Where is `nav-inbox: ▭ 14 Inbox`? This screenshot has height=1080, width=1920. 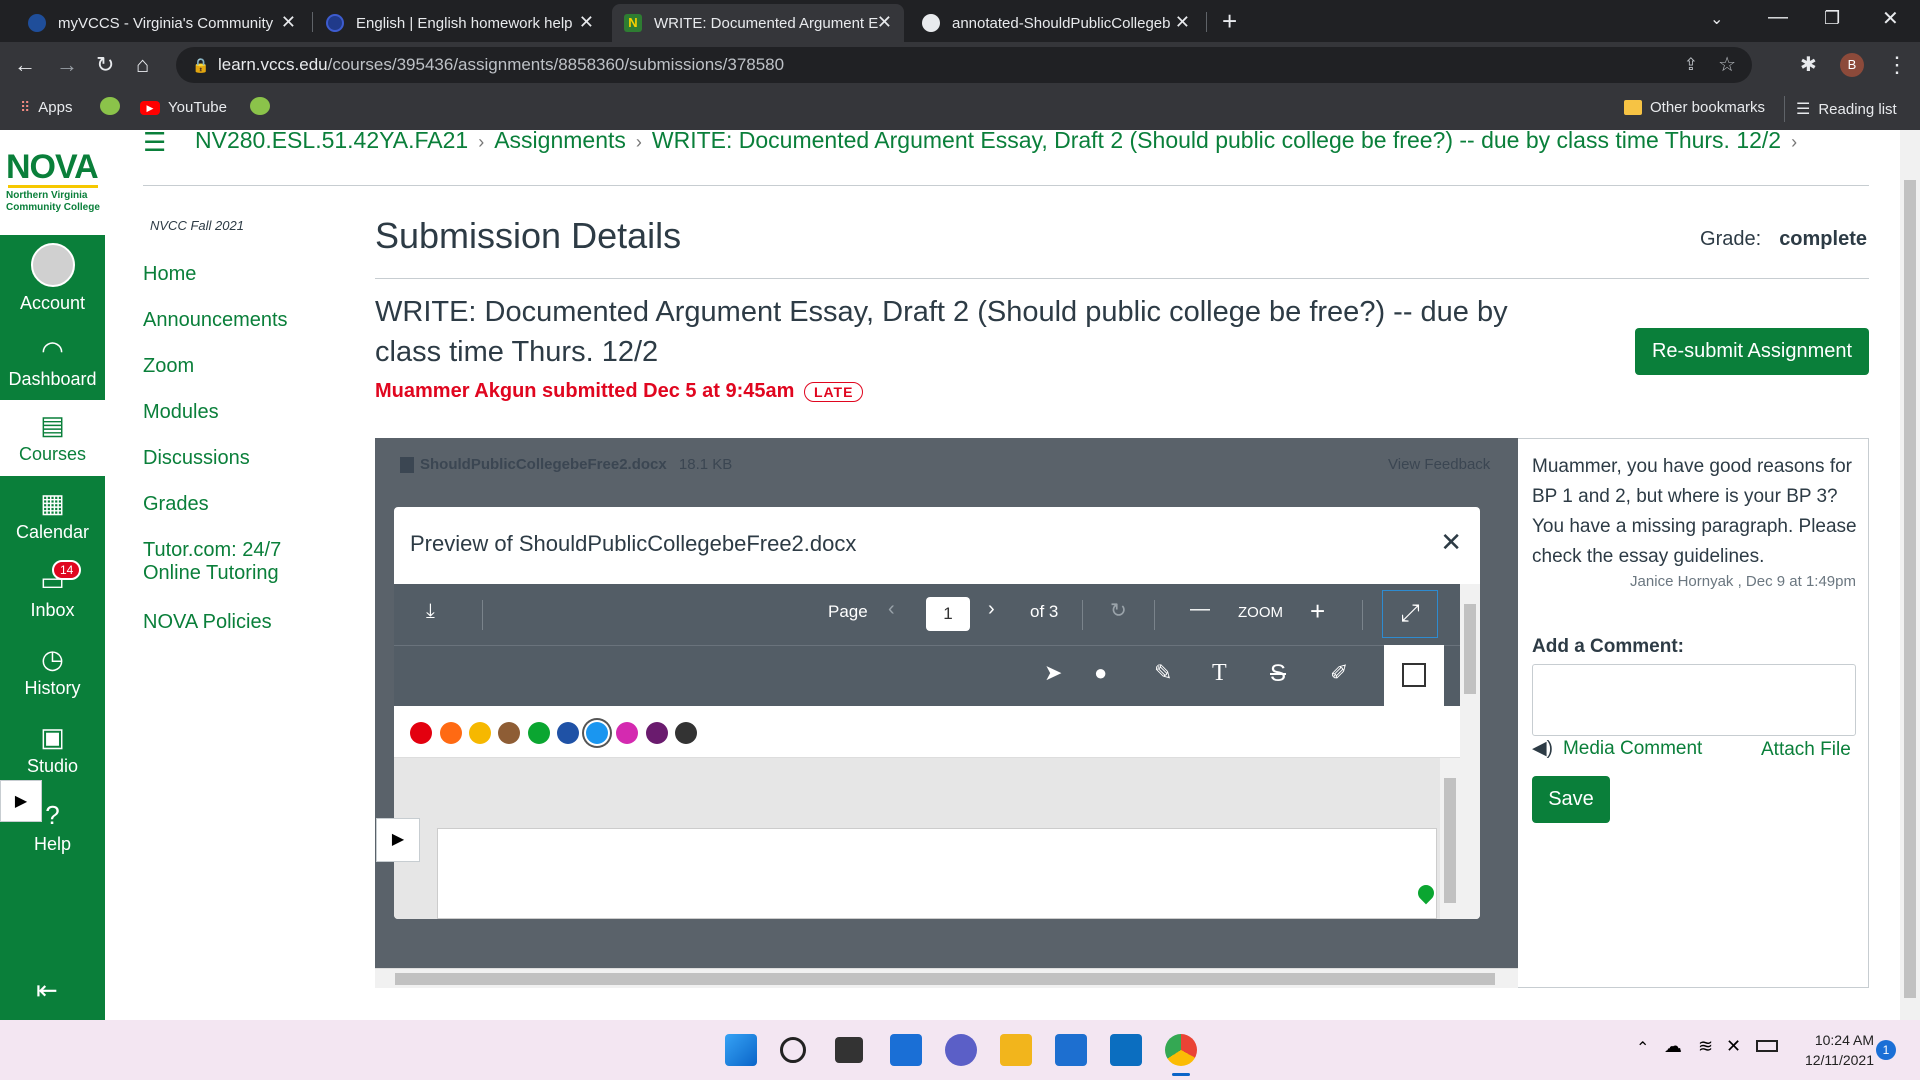 nav-inbox: ▭ 14 Inbox is located at coordinates (52, 593).